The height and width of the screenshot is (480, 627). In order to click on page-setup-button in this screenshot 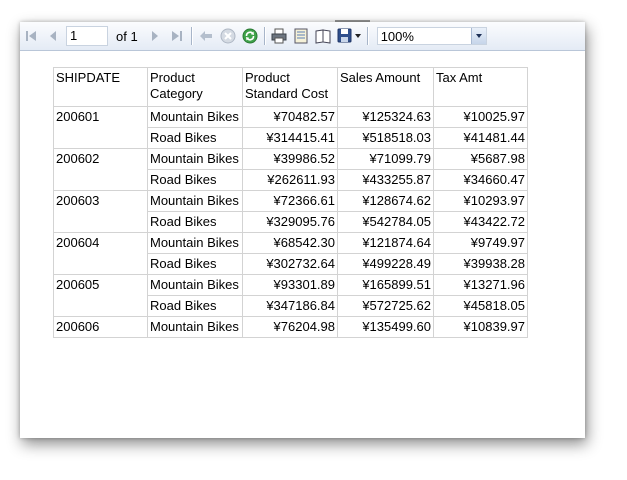, I will do `click(323, 36)`.